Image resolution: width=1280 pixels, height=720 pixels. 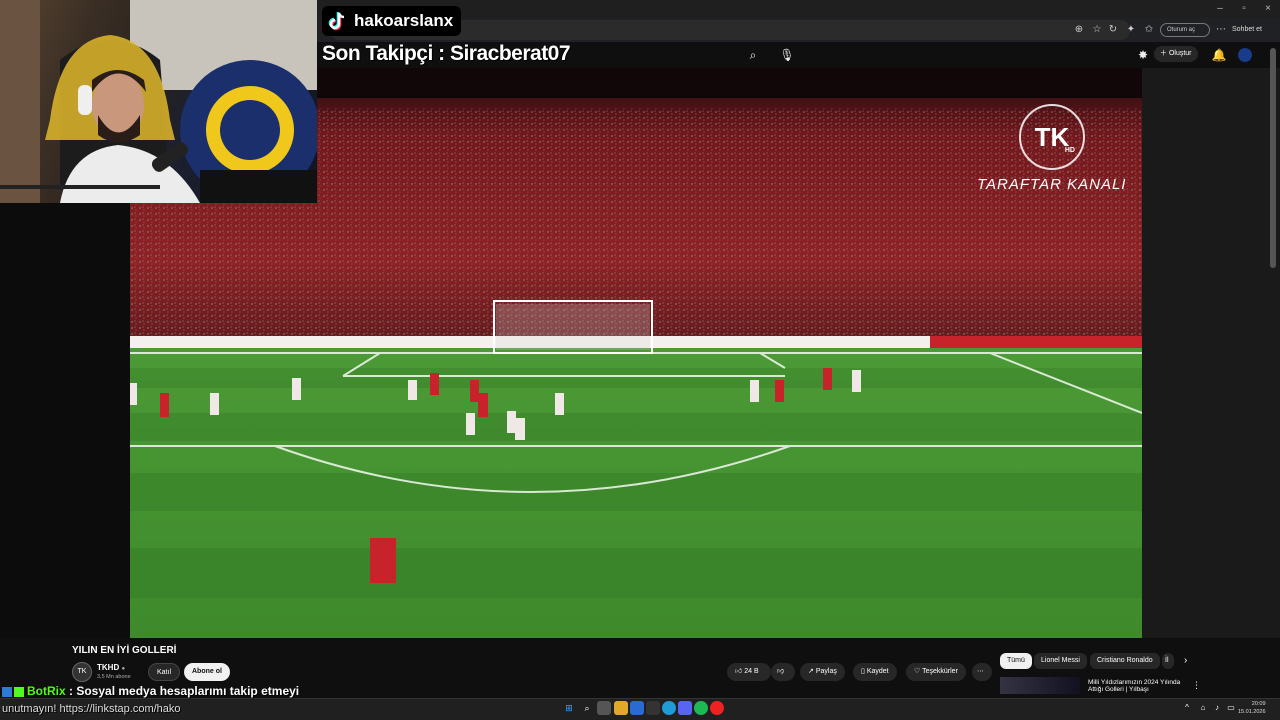 I want to click on close-button: ×, so click(x=1268, y=8).